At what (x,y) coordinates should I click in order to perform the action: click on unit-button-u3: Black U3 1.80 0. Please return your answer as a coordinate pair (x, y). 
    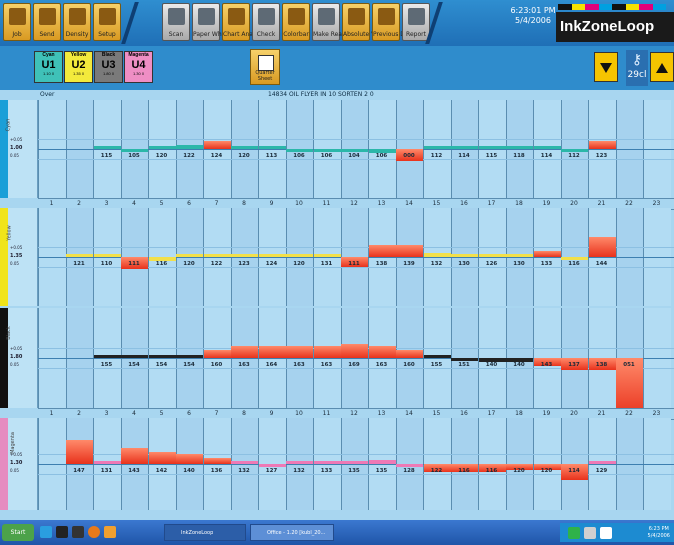
    Looking at the image, I should click on (108, 67).